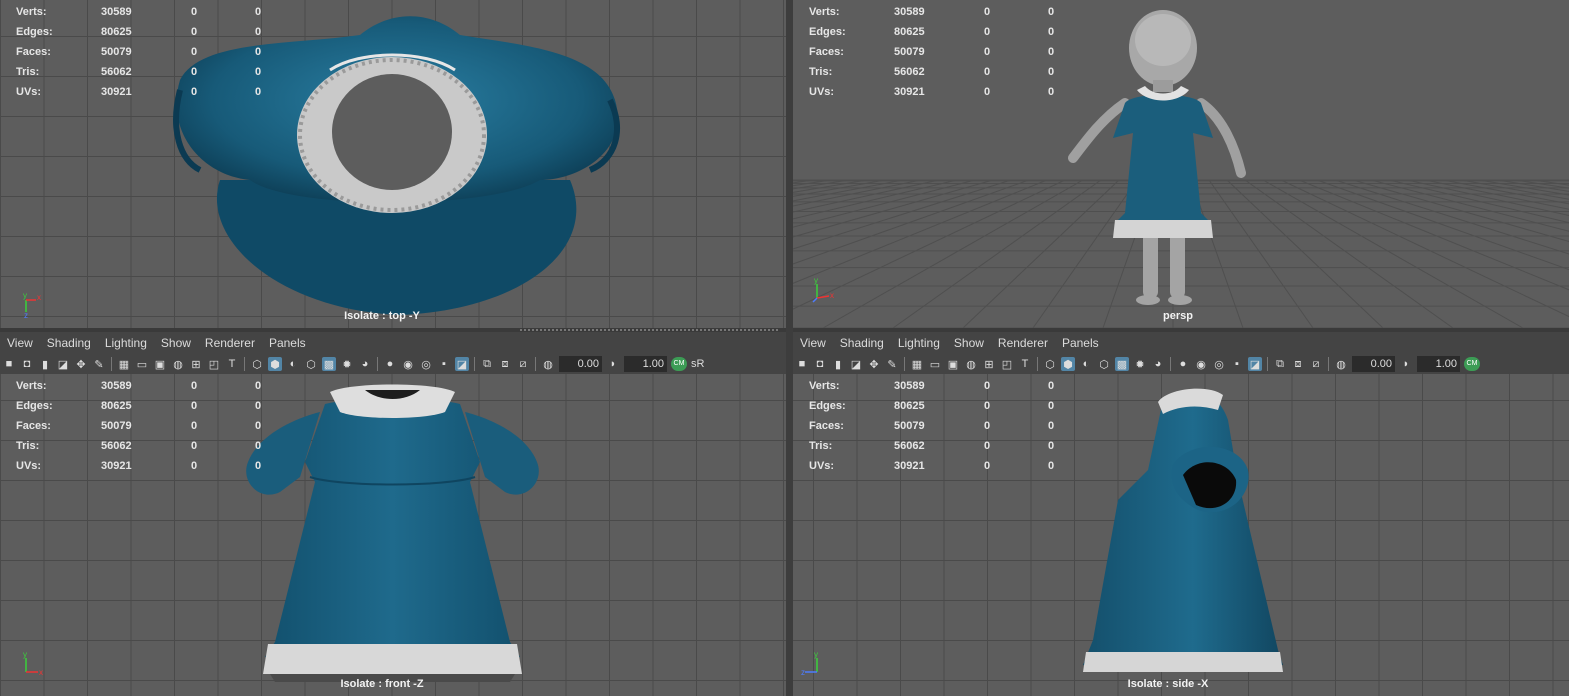 The image size is (1569, 696). Describe the element at coordinates (1163, 160) in the screenshot. I see `baby-character-model` at that location.